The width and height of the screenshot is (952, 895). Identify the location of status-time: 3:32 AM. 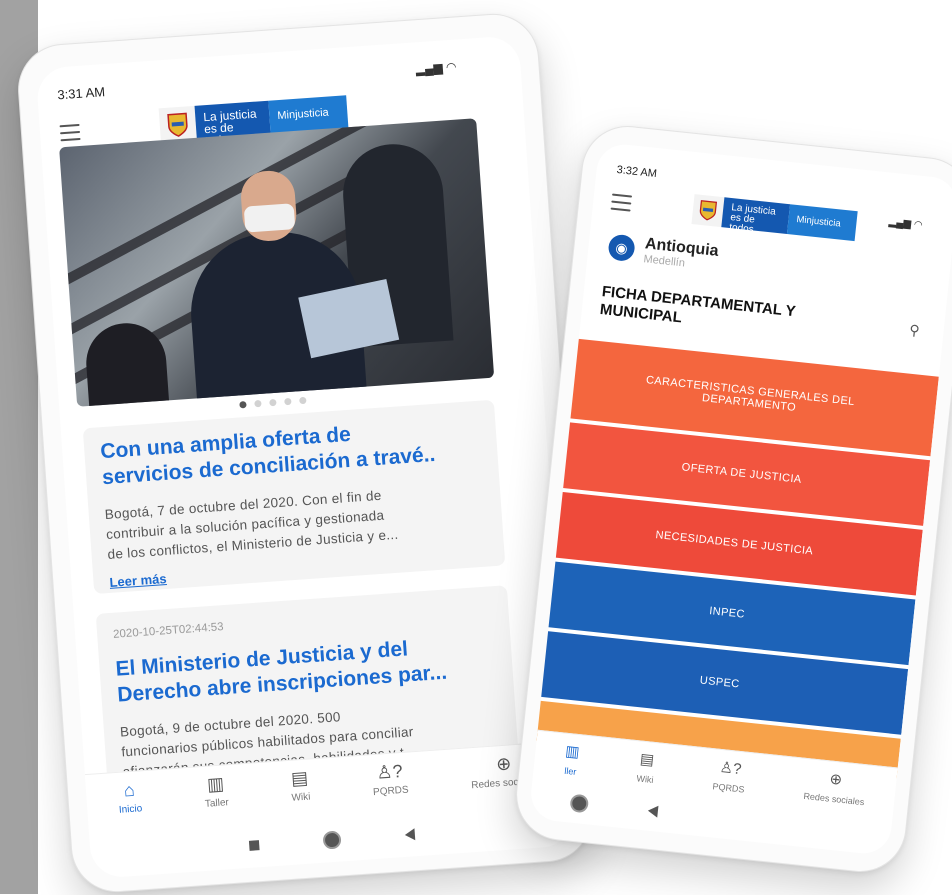
(637, 172).